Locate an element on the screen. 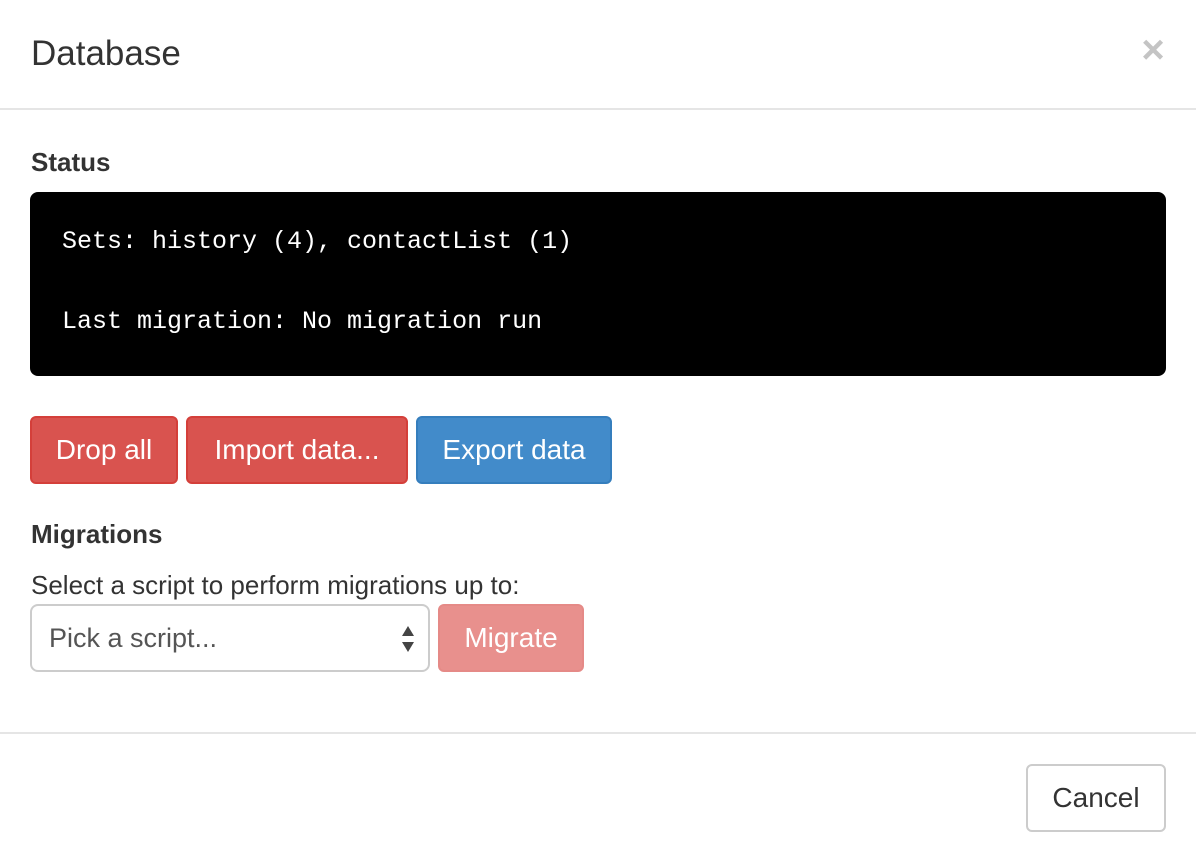  close-icon: × is located at coordinates (1153, 50).